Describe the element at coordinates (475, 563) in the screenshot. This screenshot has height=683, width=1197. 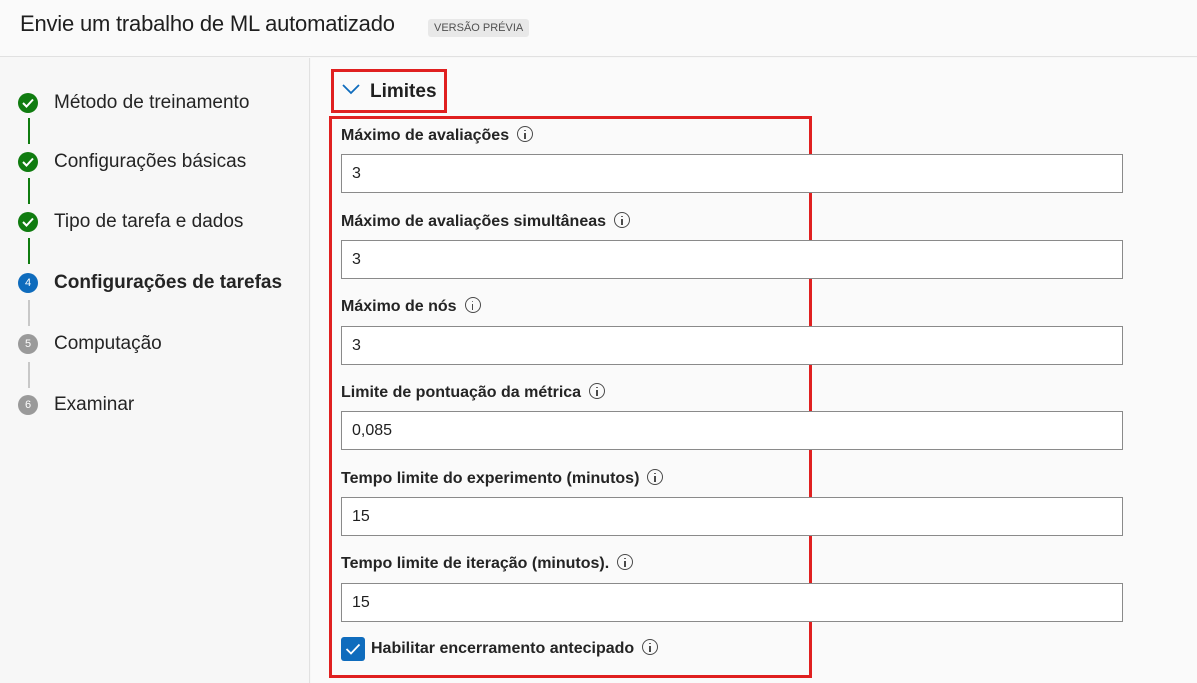
I see `field-label-text: Tempo limite de iteração (minutos).` at that location.